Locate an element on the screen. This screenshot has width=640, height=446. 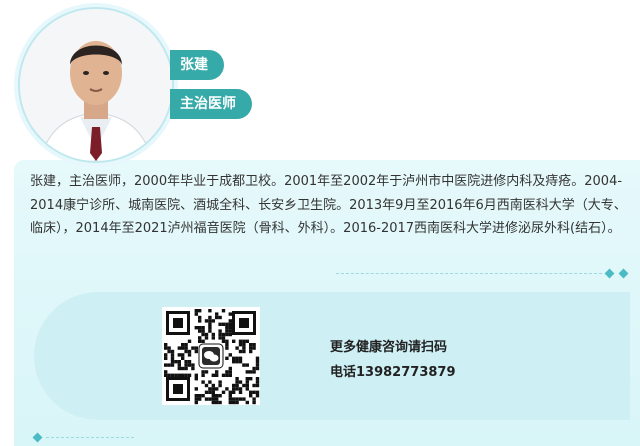
wechat-qr-code-icon is located at coordinates (211, 356).